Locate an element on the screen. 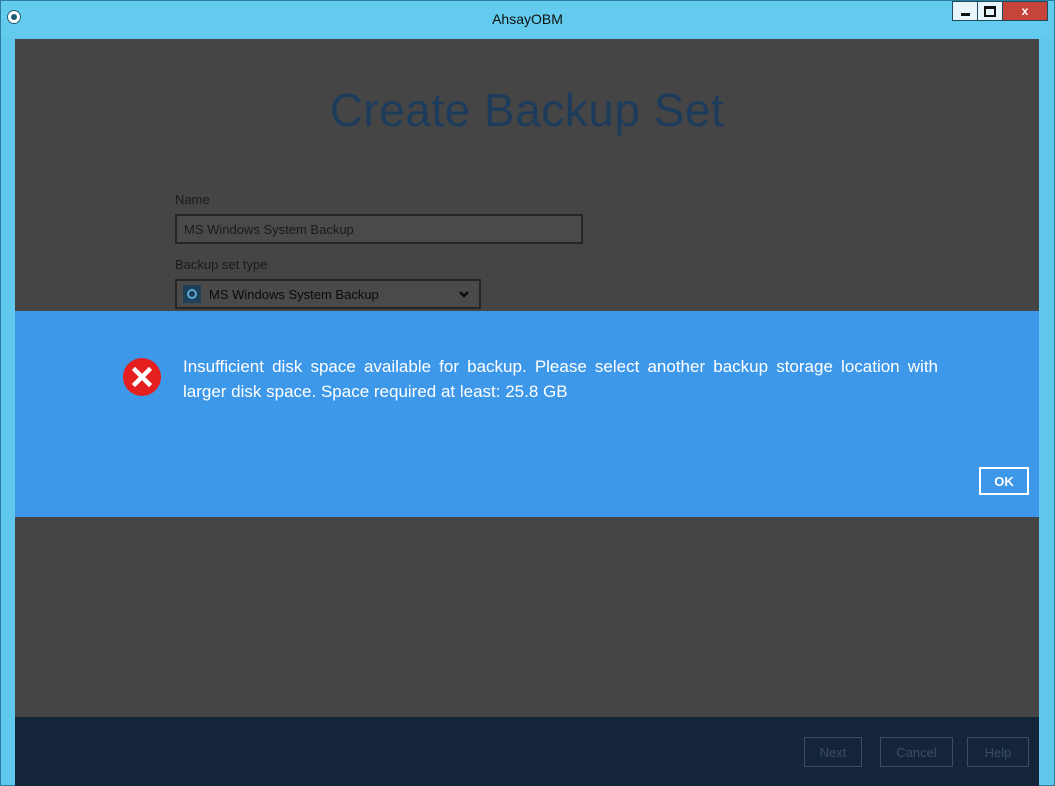  maximize-icon is located at coordinates (990, 11).